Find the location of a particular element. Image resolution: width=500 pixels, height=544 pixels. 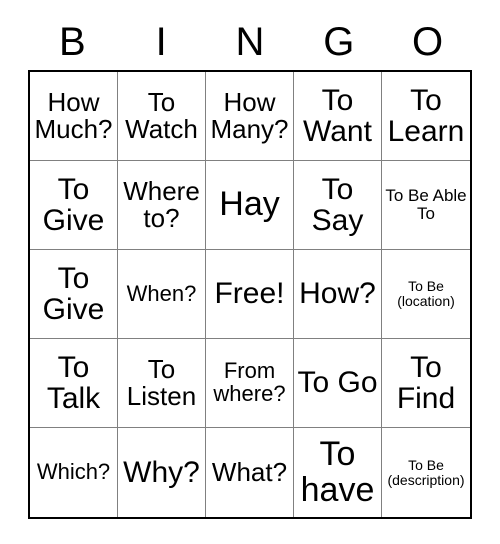

bingo-cell-label: To Be (location) is located at coordinates (426, 293).